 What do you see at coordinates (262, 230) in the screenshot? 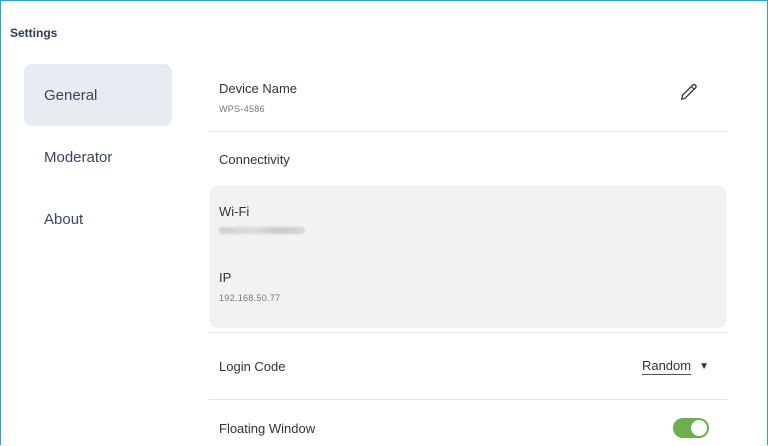
I see `wifi-value-obscured` at bounding box center [262, 230].